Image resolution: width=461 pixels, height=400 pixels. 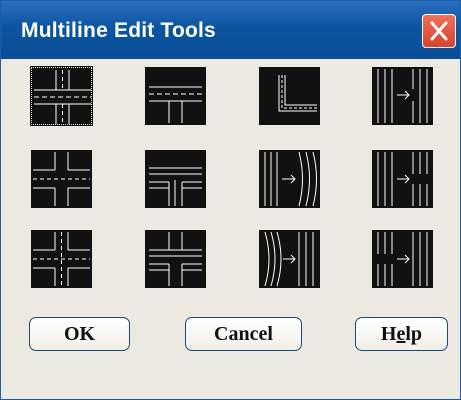 I want to click on tool-corner-joint, so click(x=289, y=96).